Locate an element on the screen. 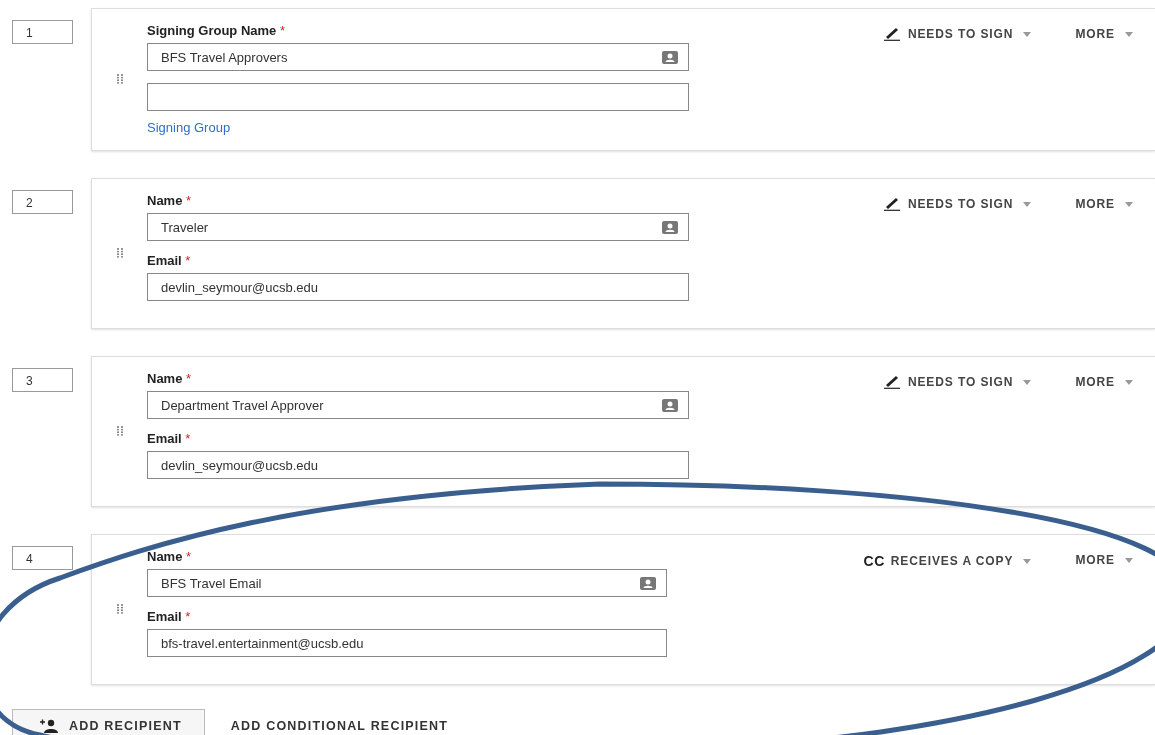 This screenshot has width=1155, height=735. input-field is located at coordinates (418, 97).